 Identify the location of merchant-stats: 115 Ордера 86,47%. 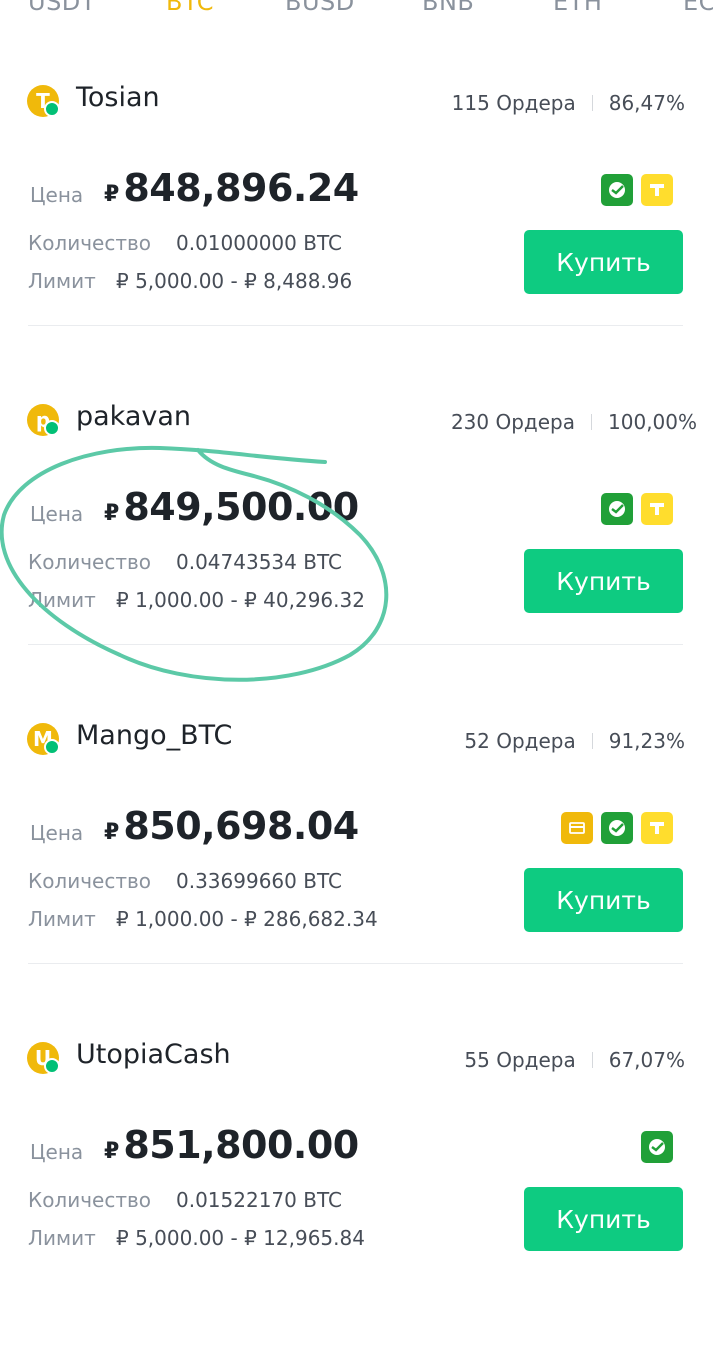
(568, 103).